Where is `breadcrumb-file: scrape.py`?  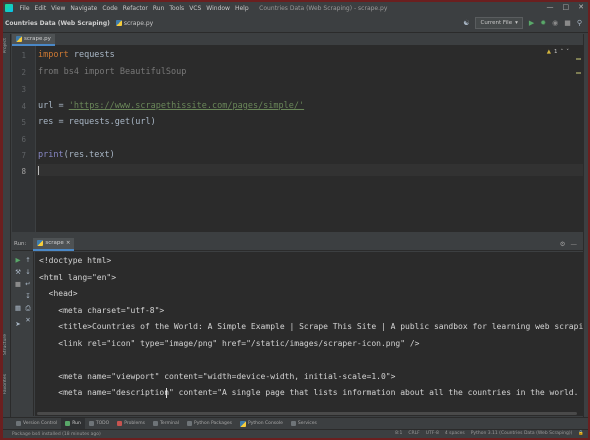
breadcrumb-file: scrape.py is located at coordinates (134, 23).